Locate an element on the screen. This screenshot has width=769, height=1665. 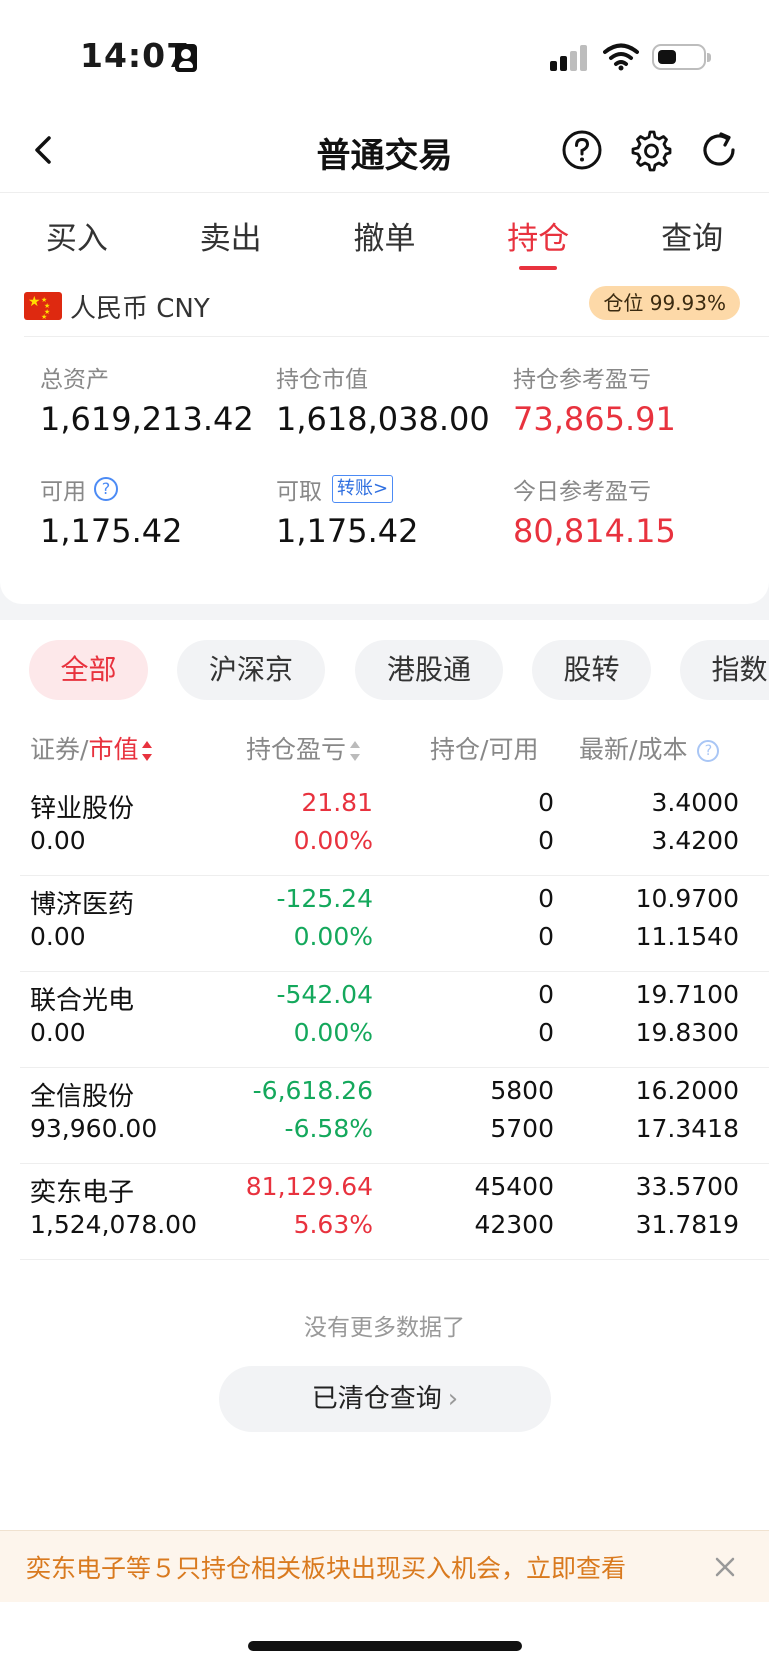
position-pl: 持仓参考盈亏 73,865.91 is located at coordinates (628, 399).